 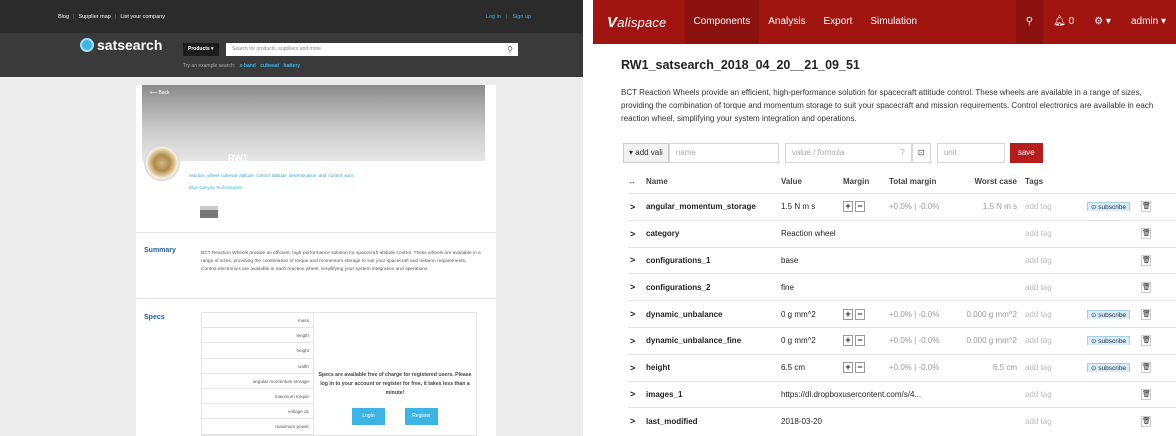 I want to click on table-row: > configurations_1 base add tag 🗑︎, so click(x=902, y=260).